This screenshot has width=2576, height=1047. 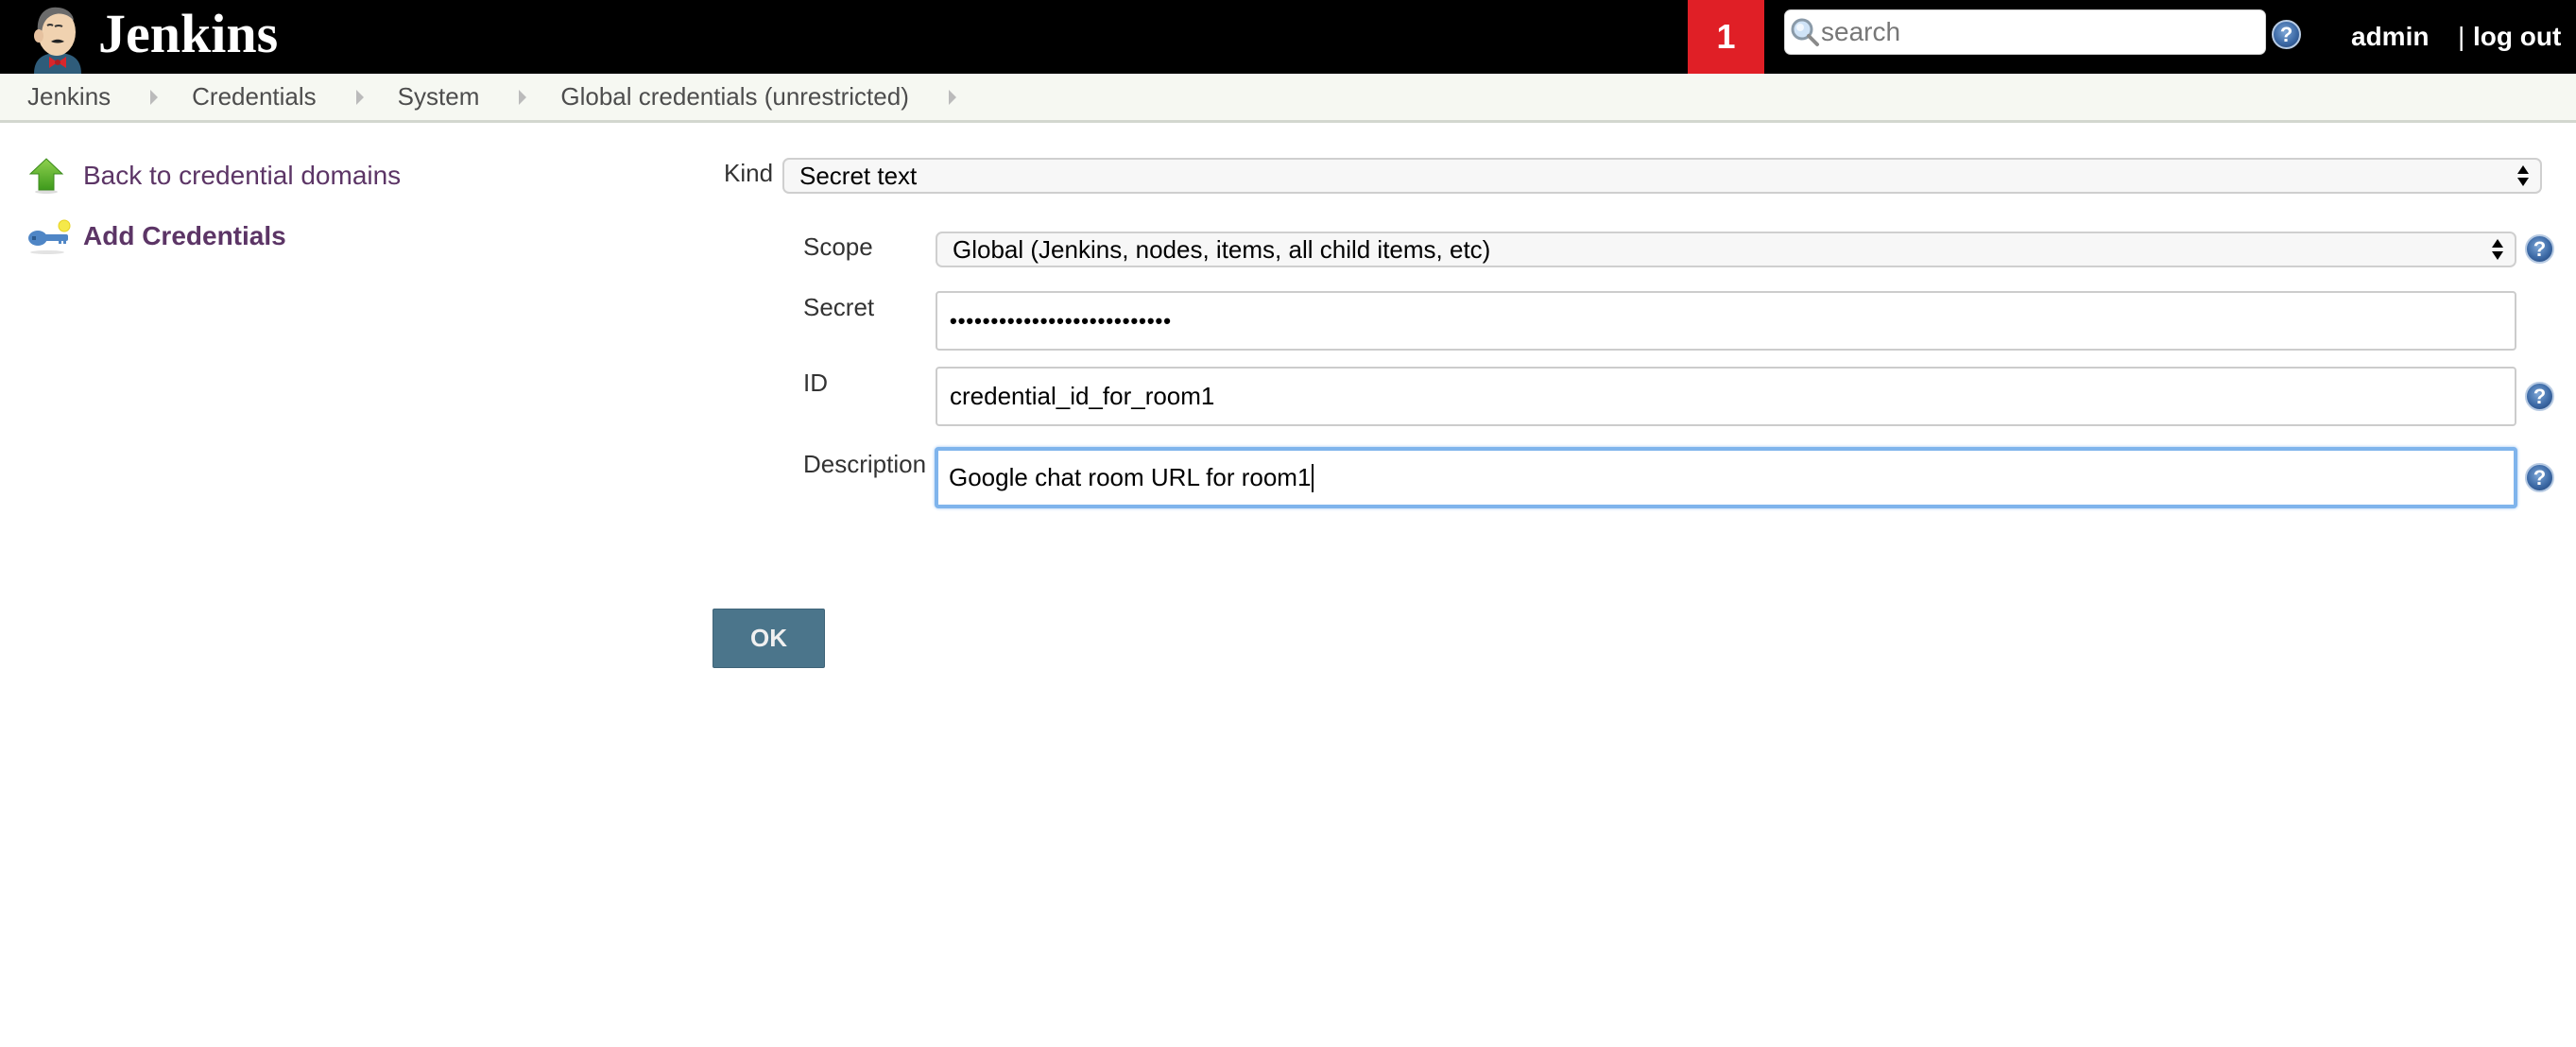 What do you see at coordinates (865, 464) in the screenshot?
I see `description-label: Description` at bounding box center [865, 464].